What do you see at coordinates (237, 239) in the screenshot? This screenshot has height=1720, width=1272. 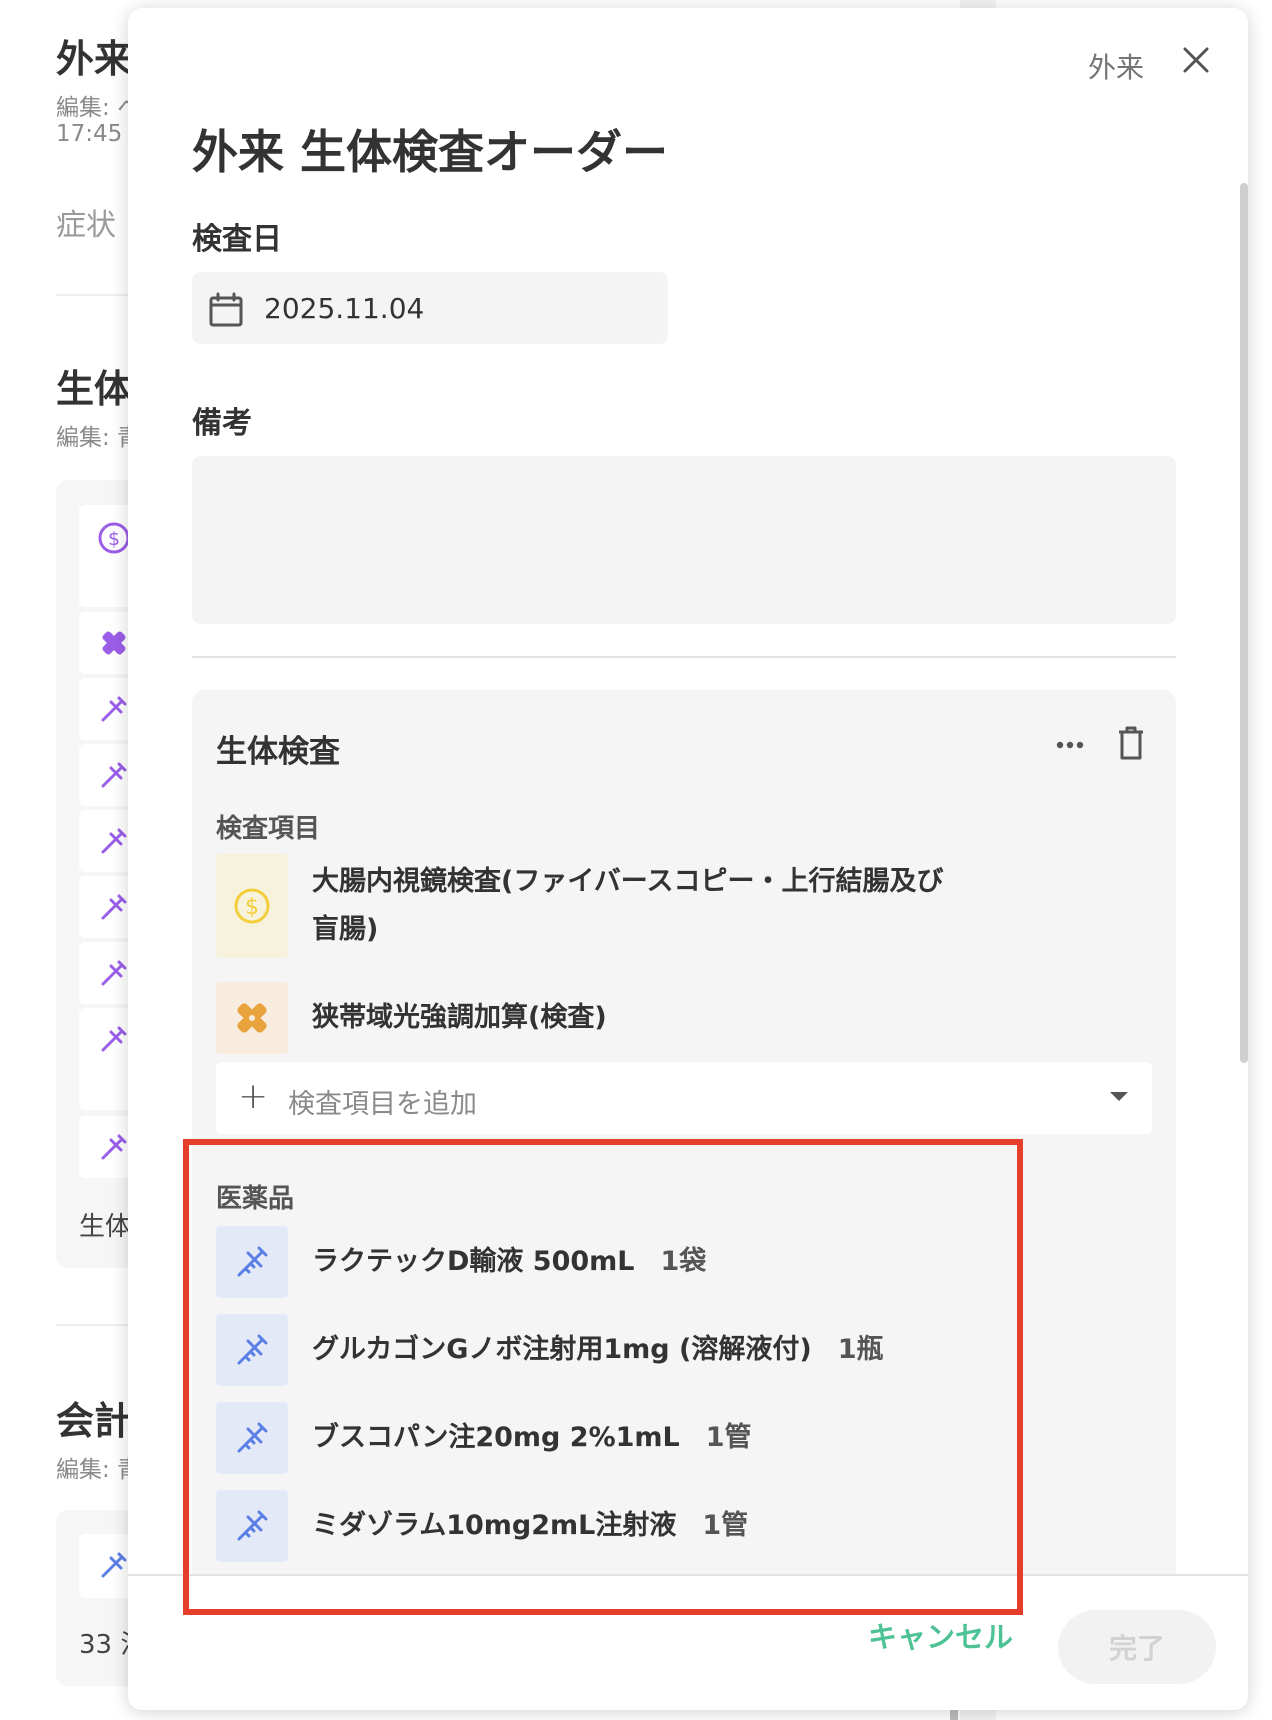 I see `date-label: 検査日` at bounding box center [237, 239].